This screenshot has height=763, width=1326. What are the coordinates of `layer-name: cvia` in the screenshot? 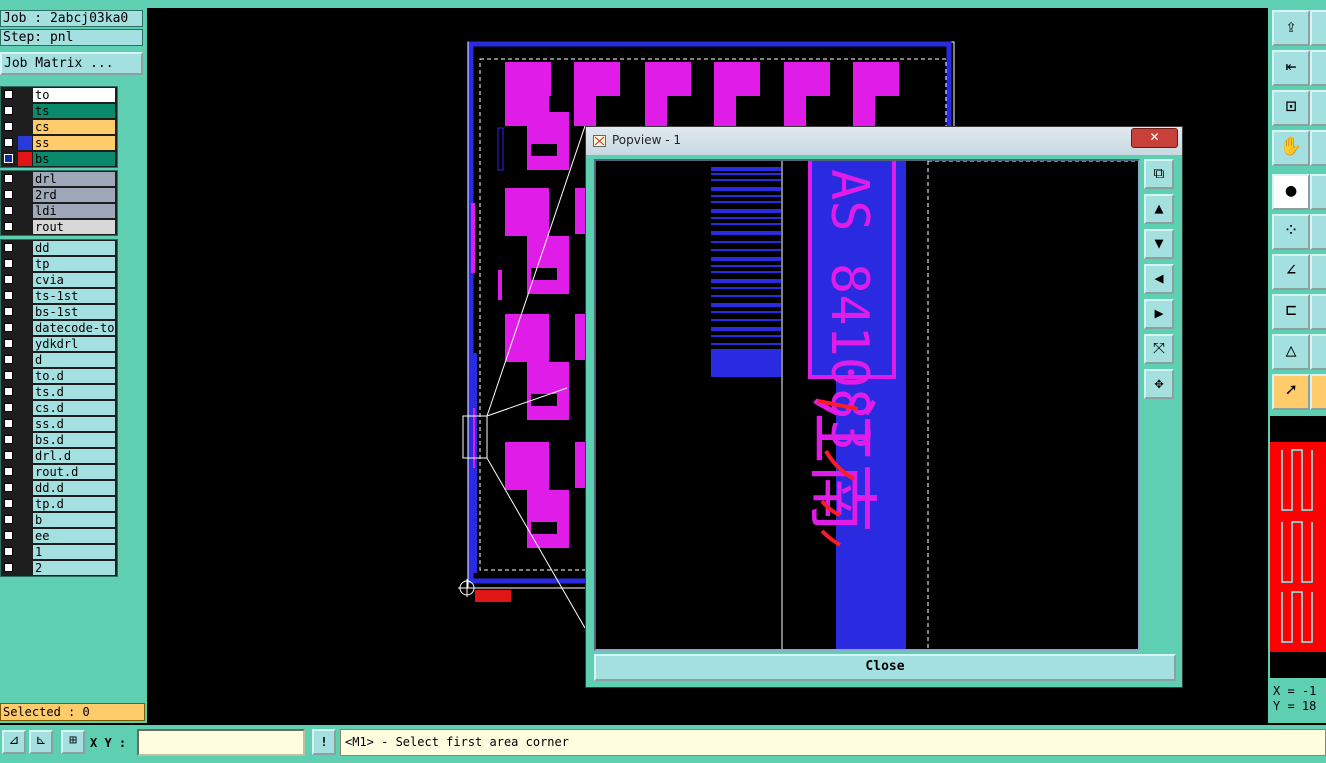 It's located at (74, 280).